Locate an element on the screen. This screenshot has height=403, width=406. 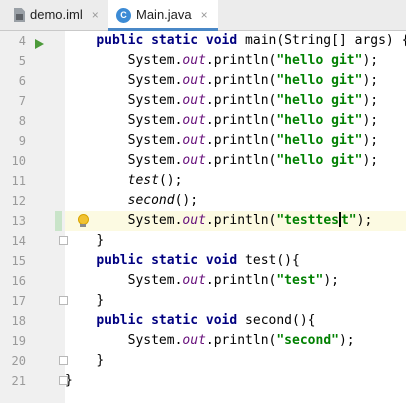
vcs-change-marker is located at coordinates (58, 221).